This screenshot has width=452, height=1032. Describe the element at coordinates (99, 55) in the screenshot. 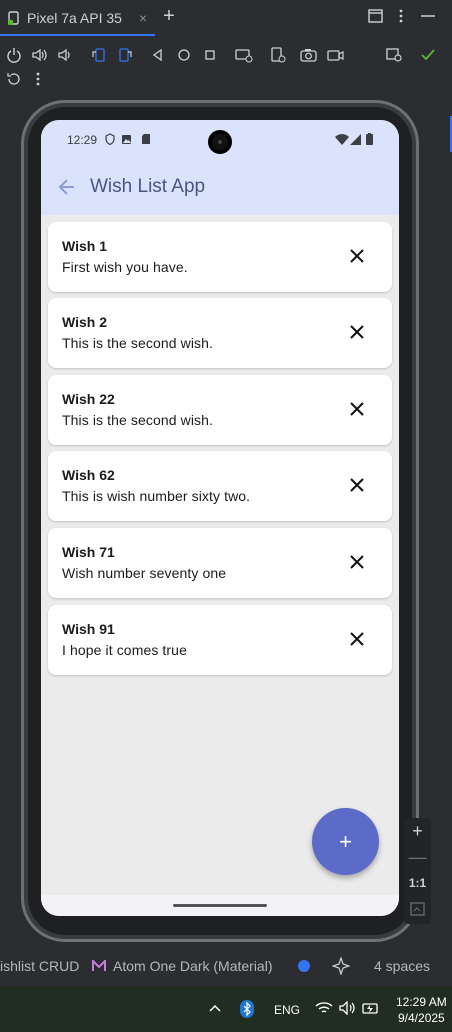

I see `rotate-left-icon` at that location.